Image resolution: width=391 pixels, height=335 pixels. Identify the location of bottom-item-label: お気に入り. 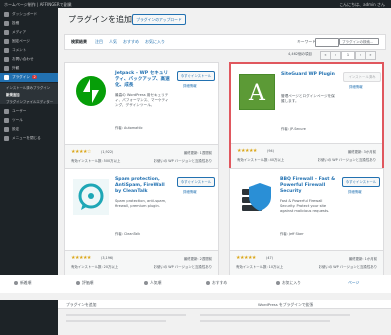
(291, 282).